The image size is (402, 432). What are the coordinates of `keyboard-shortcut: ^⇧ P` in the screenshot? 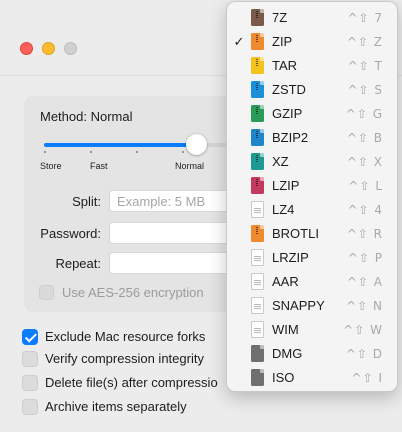 It's located at (365, 258).